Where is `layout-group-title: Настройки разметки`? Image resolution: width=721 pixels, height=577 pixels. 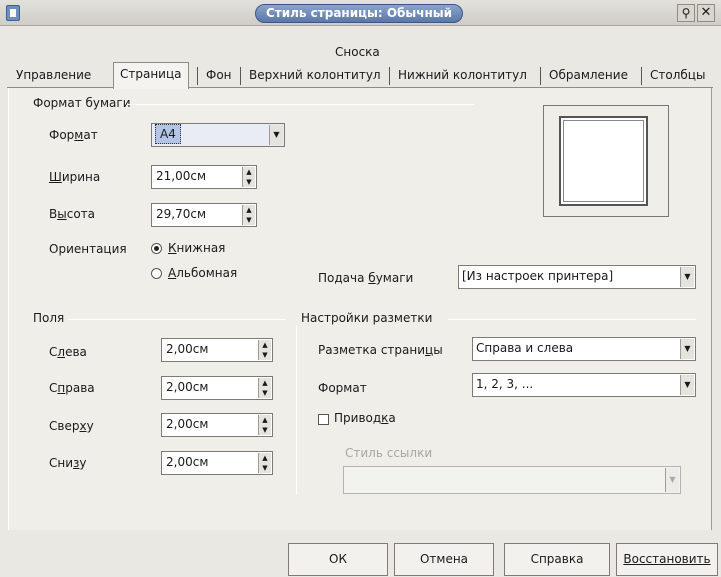
layout-group-title: Настройки разметки is located at coordinates (367, 318).